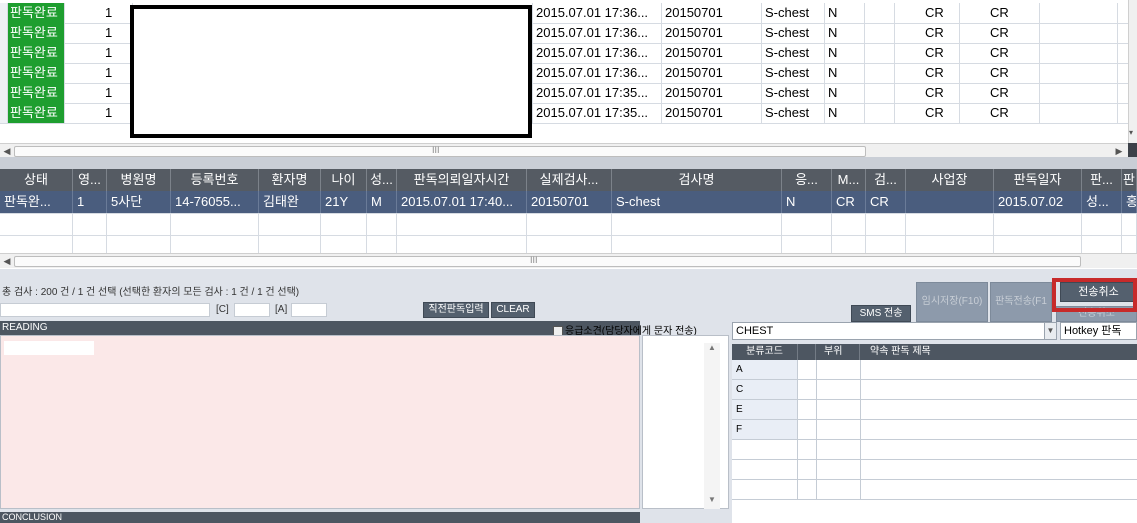 This screenshot has width=1137, height=523. What do you see at coordinates (568, 163) in the screenshot?
I see `splitter` at bounding box center [568, 163].